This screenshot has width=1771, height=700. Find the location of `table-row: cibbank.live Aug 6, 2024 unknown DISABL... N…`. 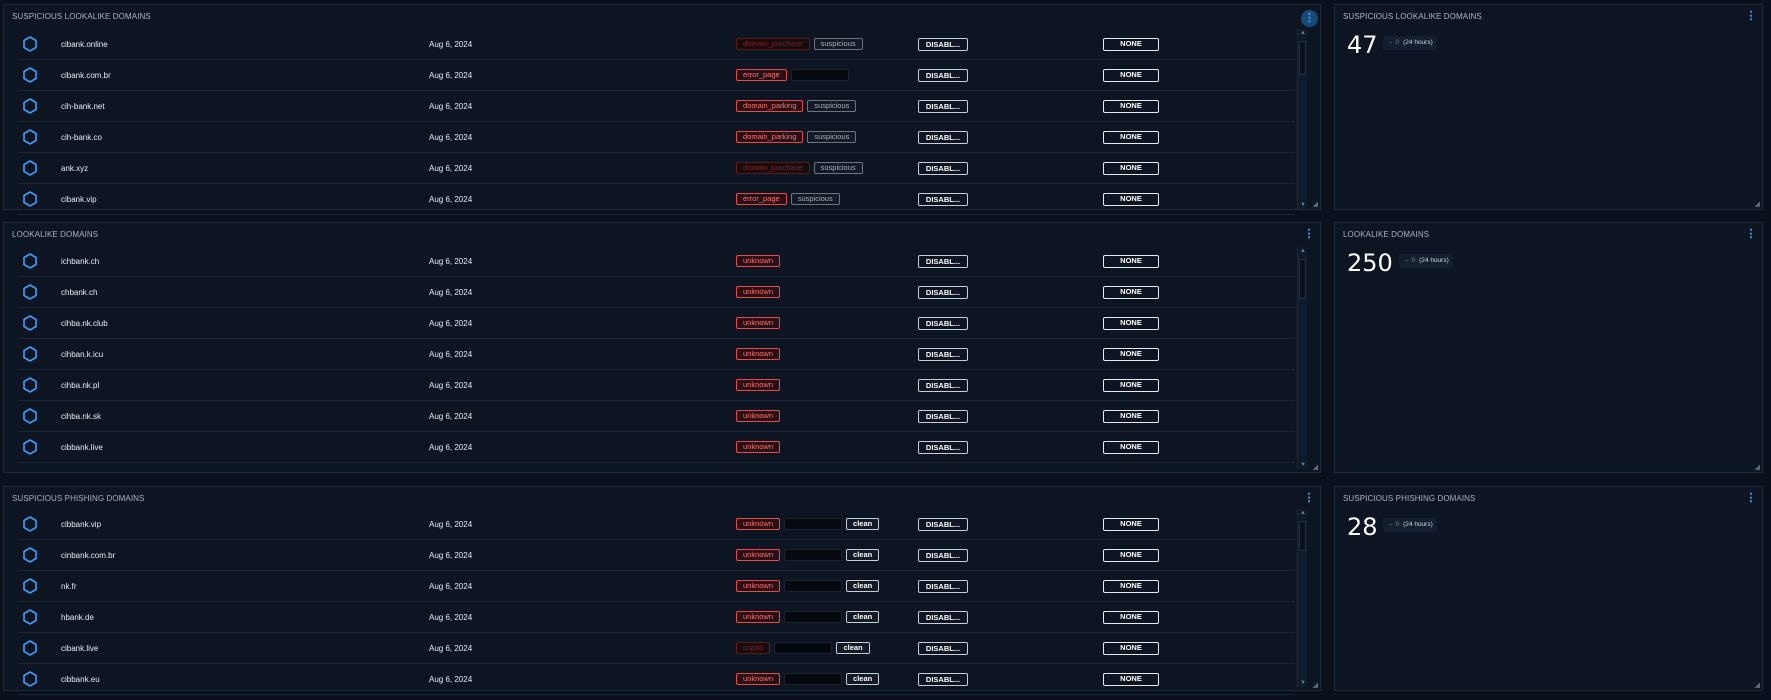

table-row: cibbank.live Aug 6, 2024 unknown DISABL... N… is located at coordinates (656, 447).